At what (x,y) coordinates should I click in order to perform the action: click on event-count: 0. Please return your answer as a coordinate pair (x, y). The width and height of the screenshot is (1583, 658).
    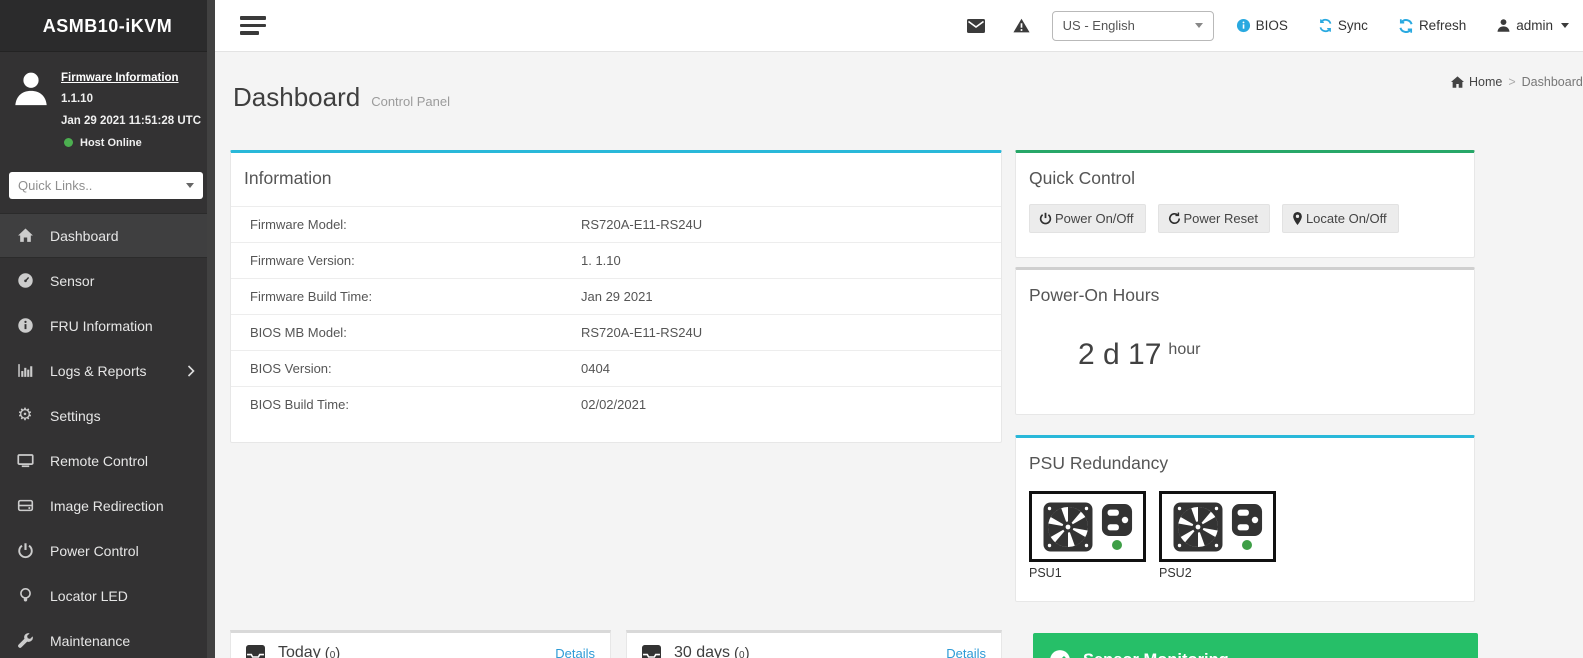
    Looking at the image, I should click on (742, 651).